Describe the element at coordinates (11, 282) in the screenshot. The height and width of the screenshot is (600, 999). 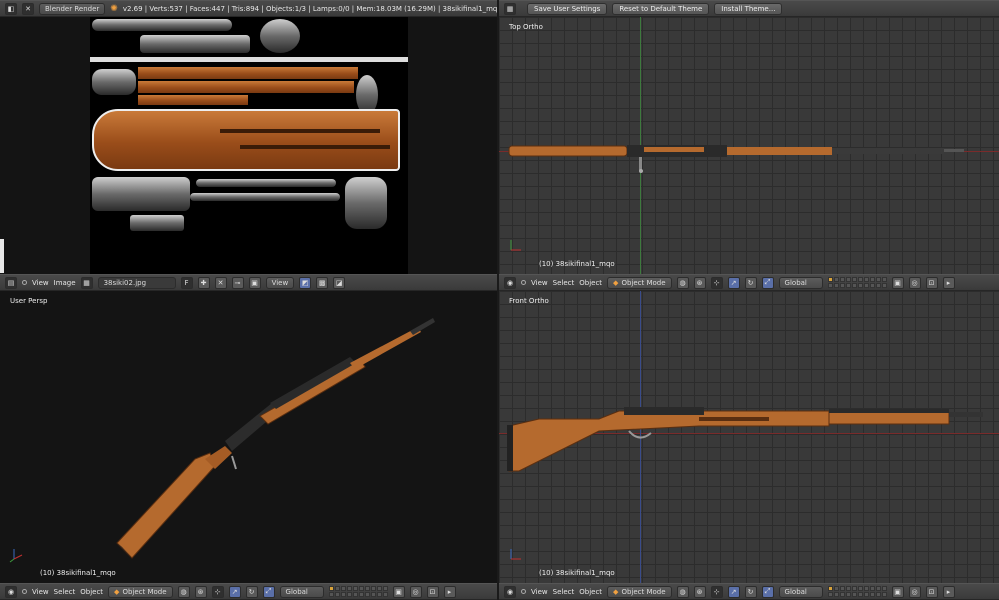
I see `editor-type-icon: ▤` at that location.